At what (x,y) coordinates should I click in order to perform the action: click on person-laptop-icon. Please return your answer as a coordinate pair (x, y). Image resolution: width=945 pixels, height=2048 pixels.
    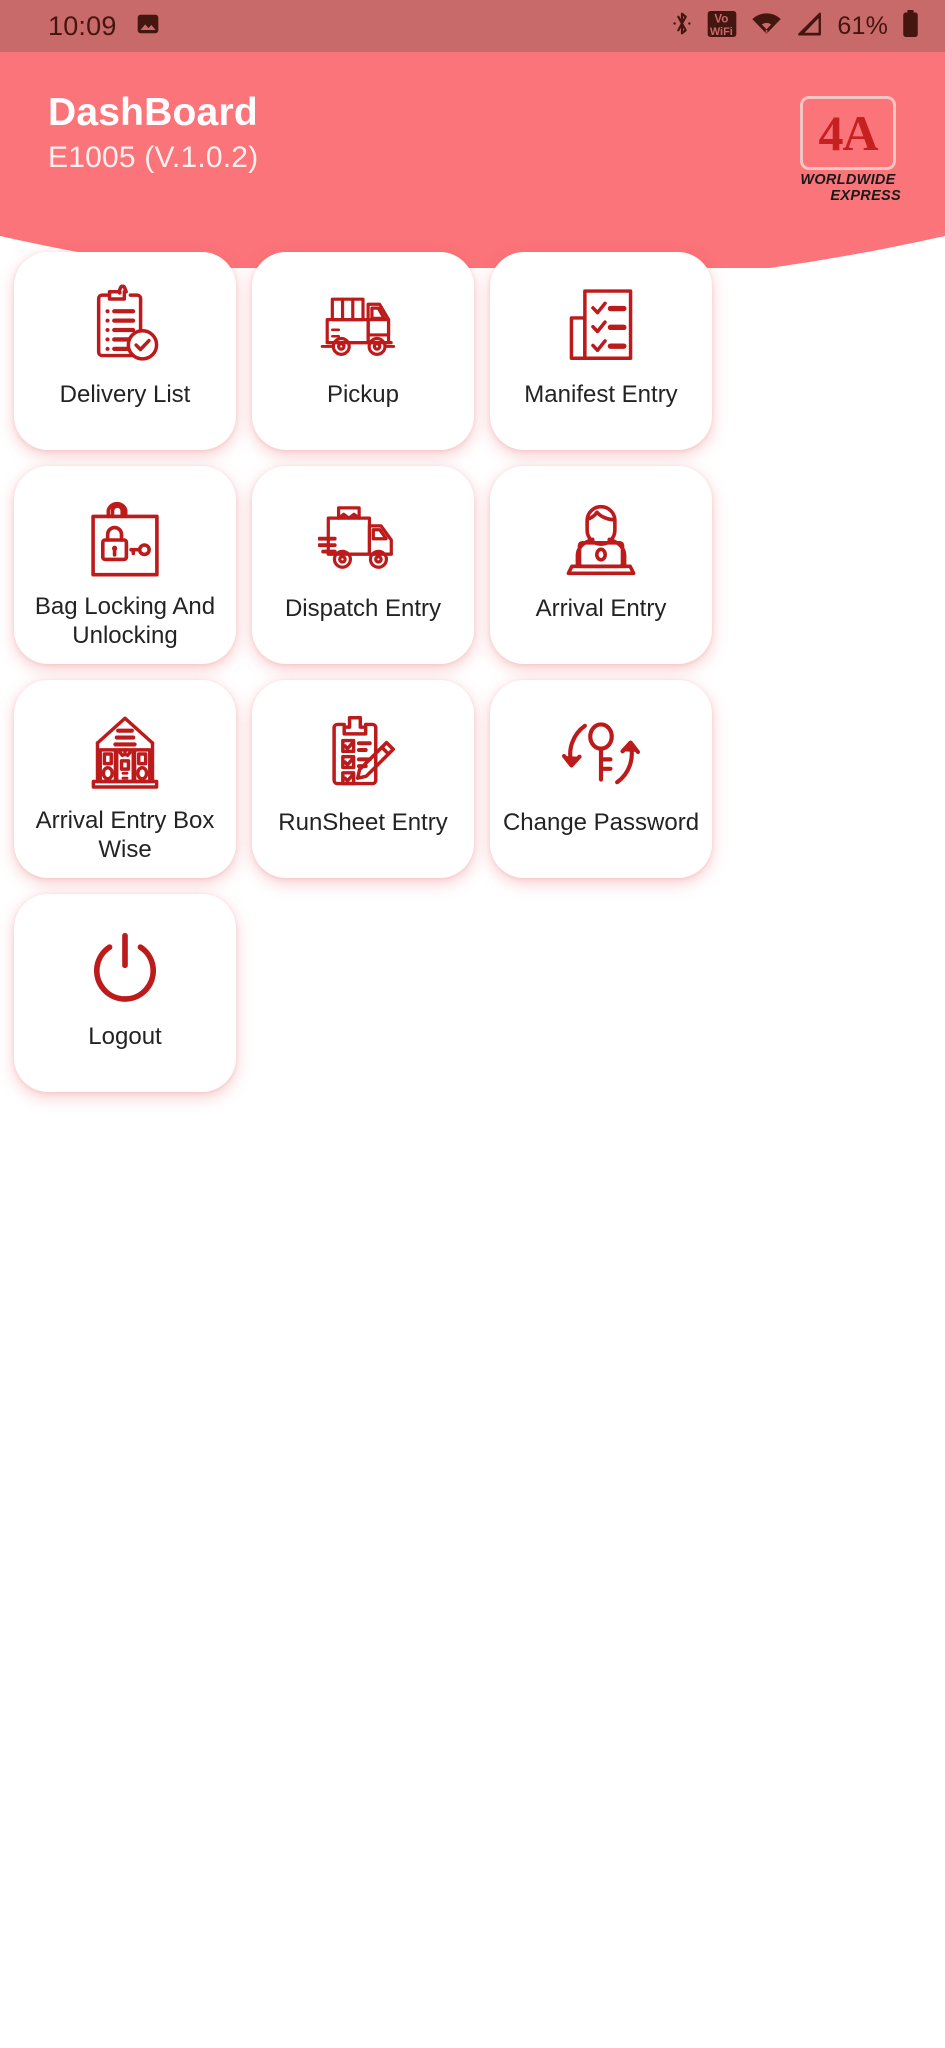
    Looking at the image, I should click on (601, 540).